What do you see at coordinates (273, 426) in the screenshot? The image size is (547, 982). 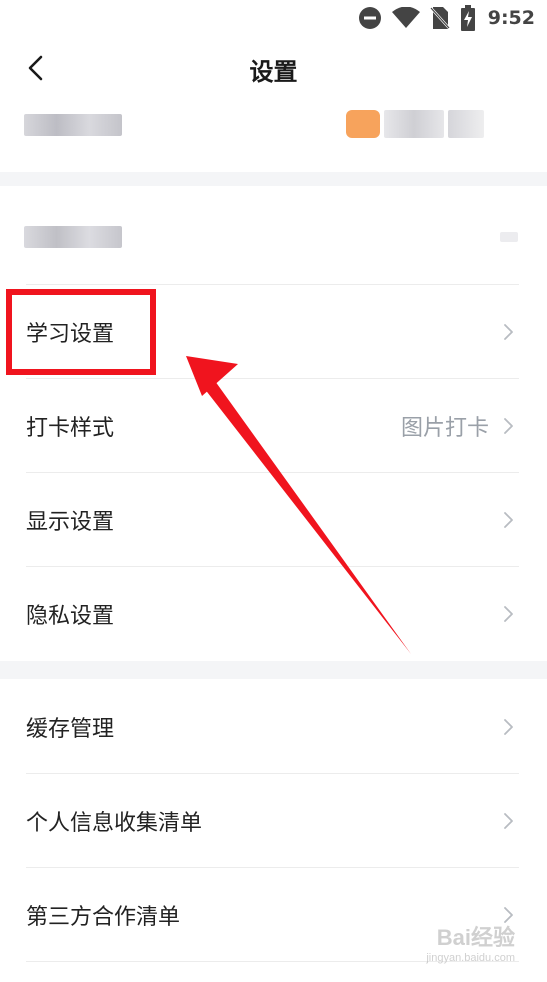 I see `setting-row-checkin-style: 打卡样式 图片打卡` at bounding box center [273, 426].